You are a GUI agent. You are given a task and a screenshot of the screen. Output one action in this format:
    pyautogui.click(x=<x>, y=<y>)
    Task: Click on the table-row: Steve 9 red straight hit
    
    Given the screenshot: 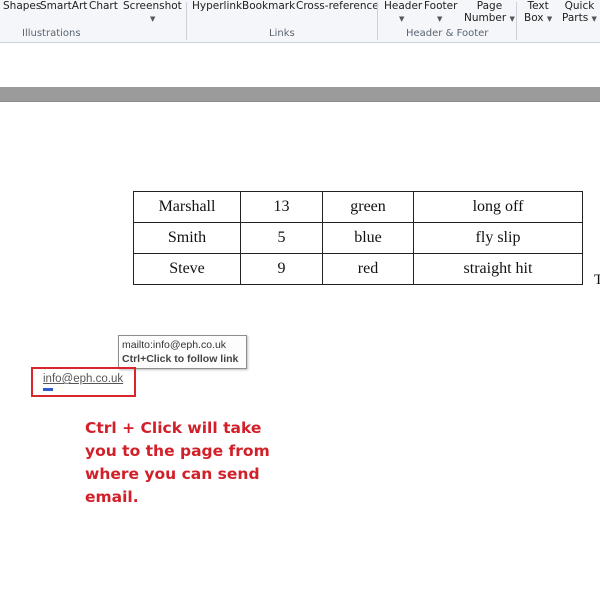 What is the action you would take?
    pyautogui.click(x=358, y=269)
    